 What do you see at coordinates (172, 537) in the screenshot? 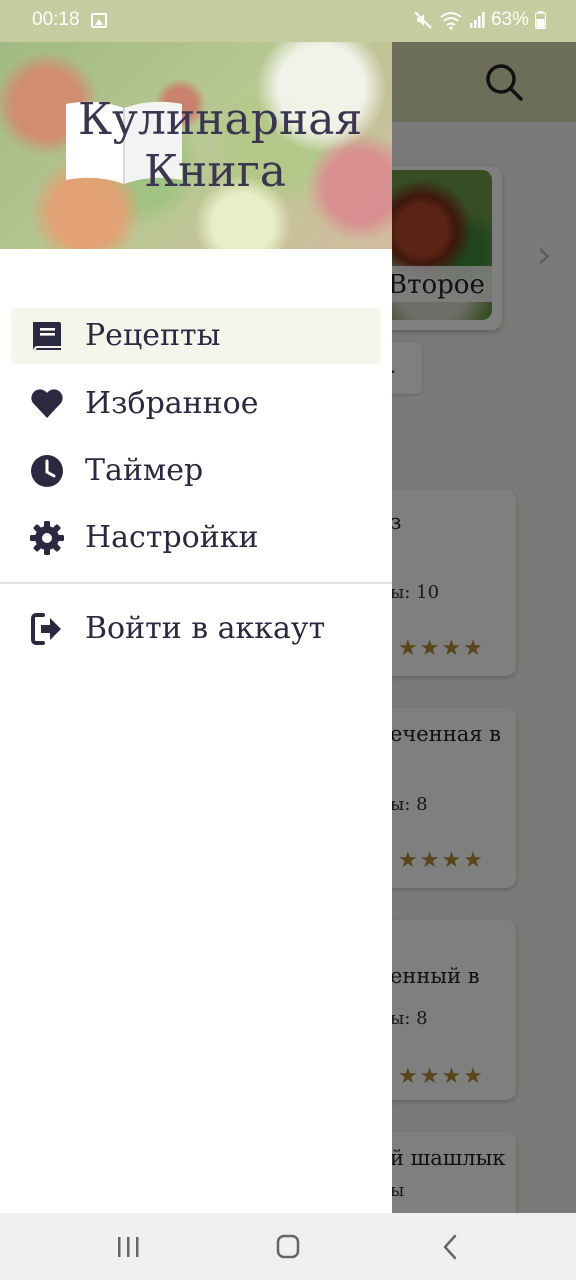
I see `menu-label-settings: Настройки` at bounding box center [172, 537].